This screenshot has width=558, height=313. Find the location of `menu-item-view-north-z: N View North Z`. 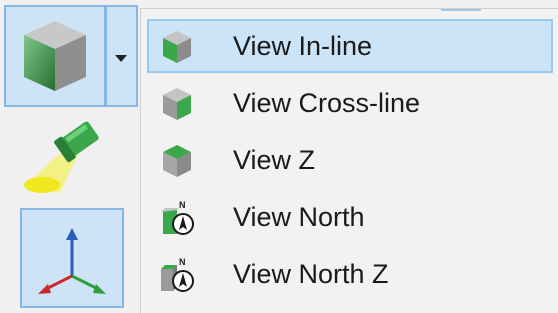

menu-item-view-north-z: N View North Z is located at coordinates (350, 274).